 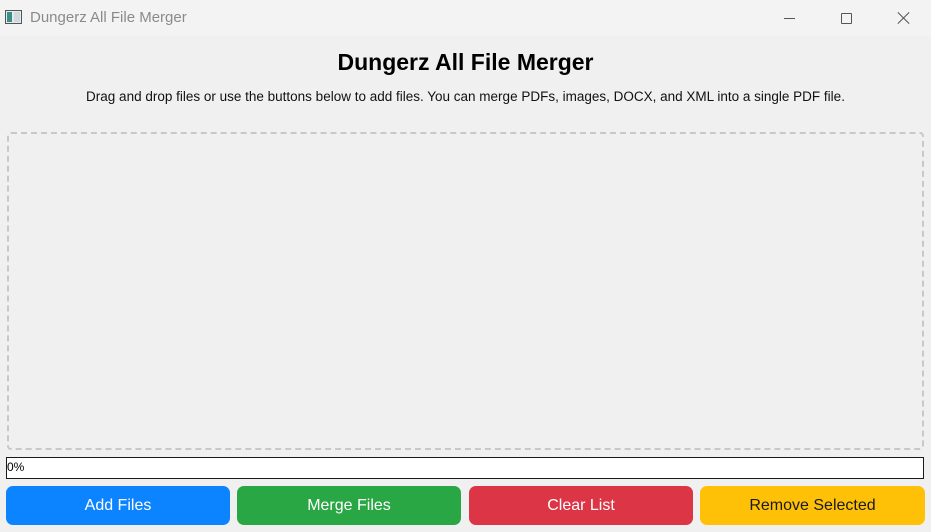 I want to click on minimize-icon, so click(x=789, y=18).